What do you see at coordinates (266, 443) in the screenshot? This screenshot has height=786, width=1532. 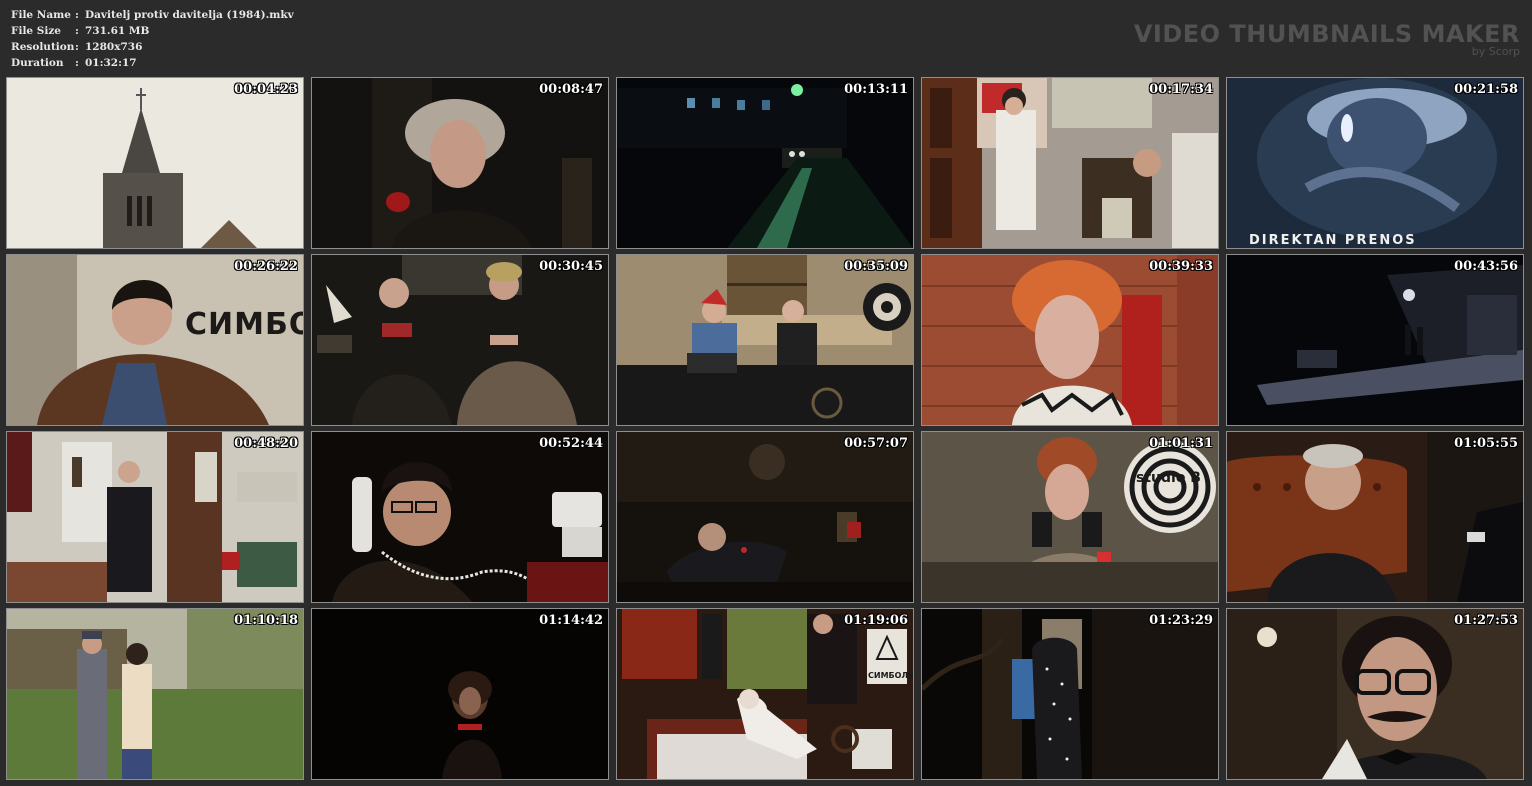 I see `timestamp: 00:48:20` at bounding box center [266, 443].